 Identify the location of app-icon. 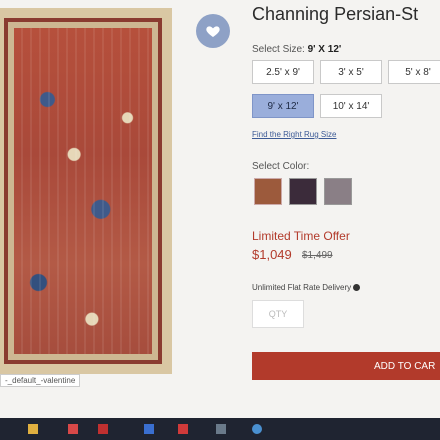
(149, 429).